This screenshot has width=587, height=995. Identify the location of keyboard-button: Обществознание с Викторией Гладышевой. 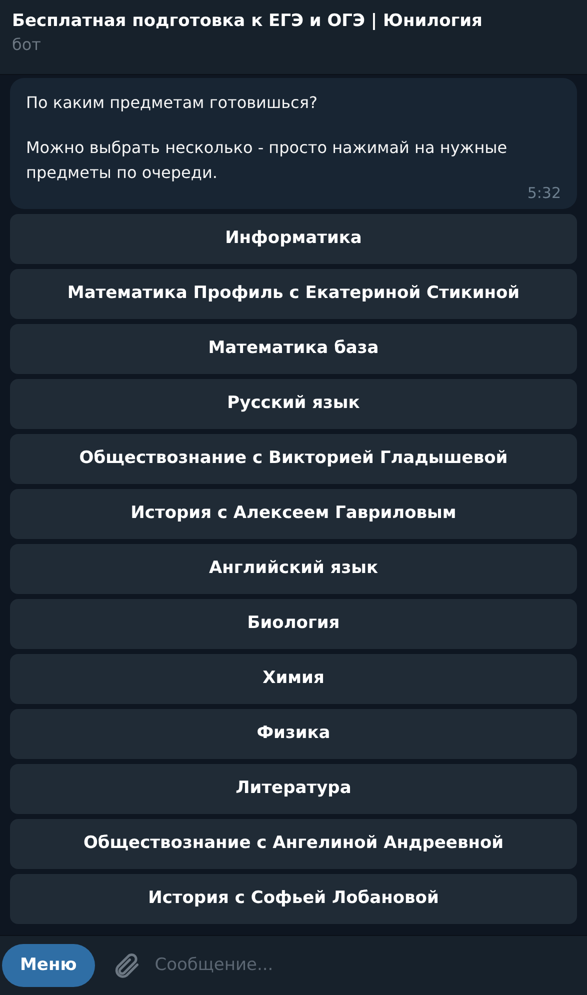
(293, 459).